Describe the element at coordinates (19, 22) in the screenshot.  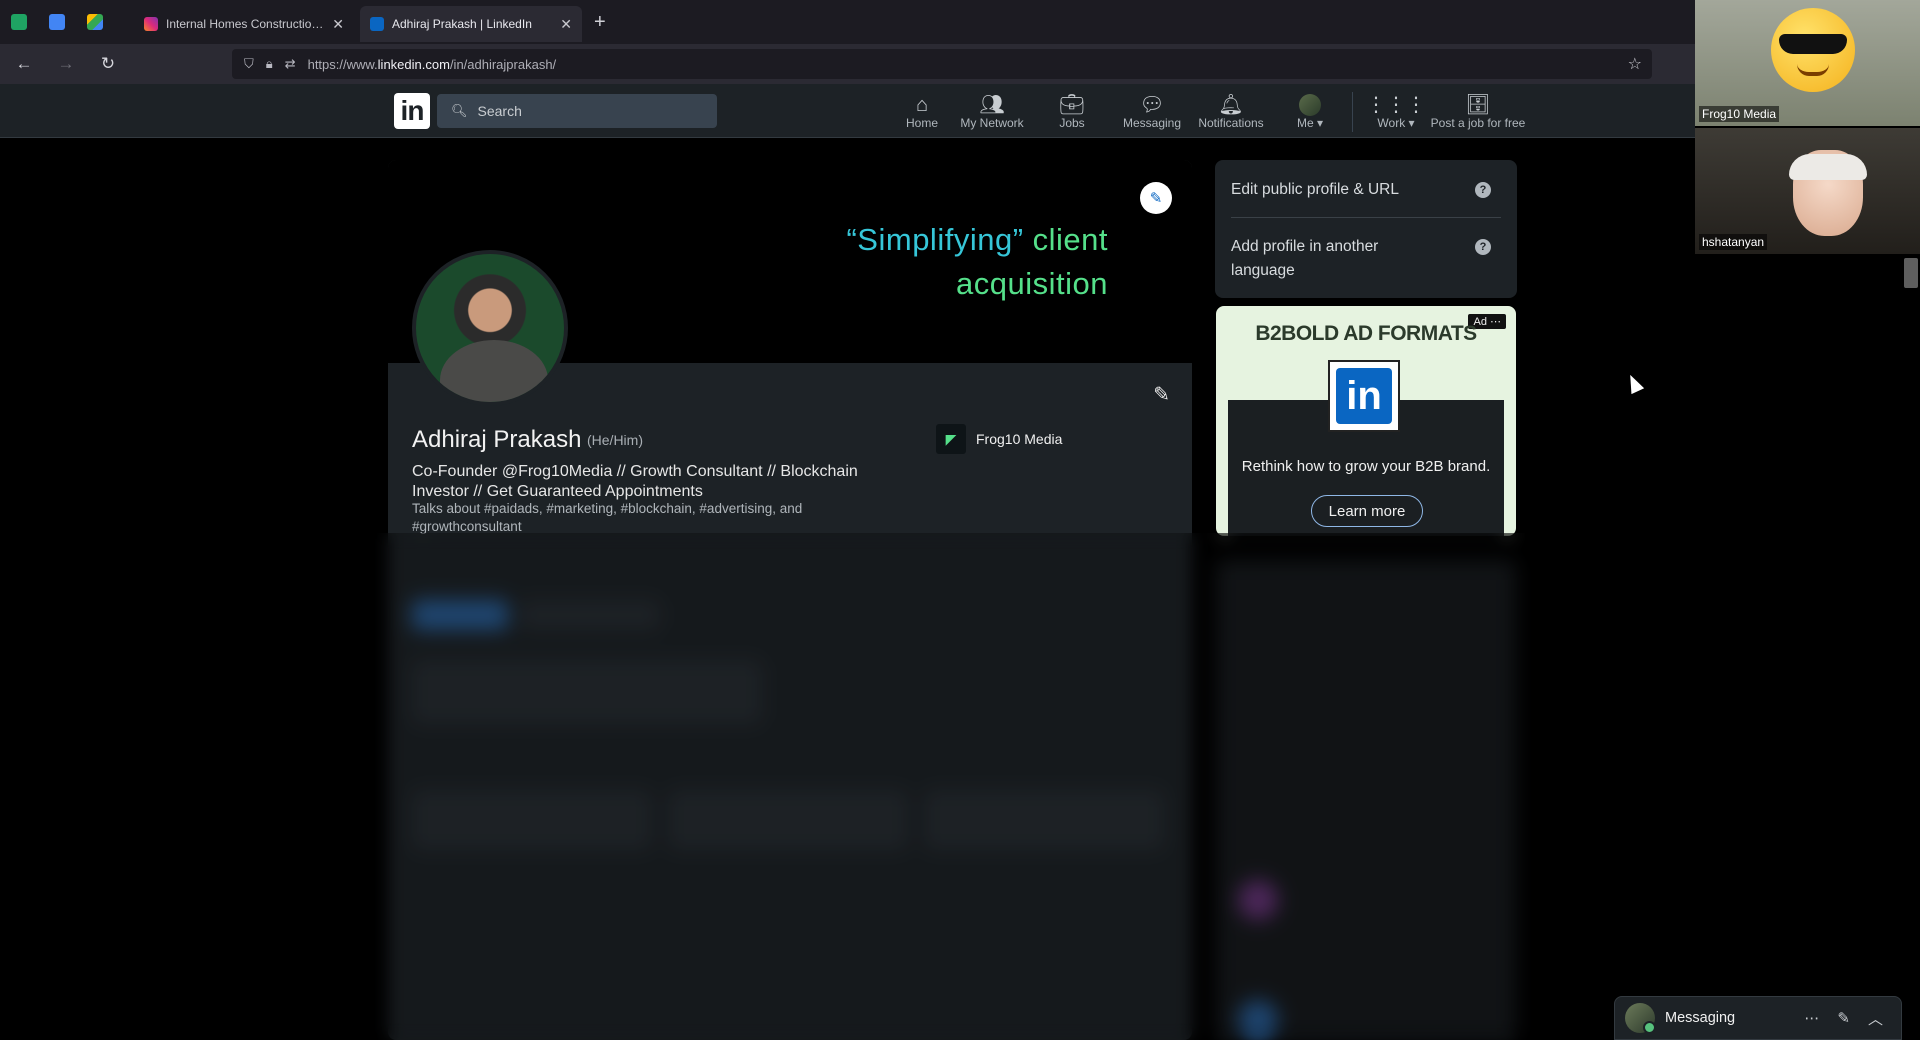
I see `pinned-tab-sheets` at that location.